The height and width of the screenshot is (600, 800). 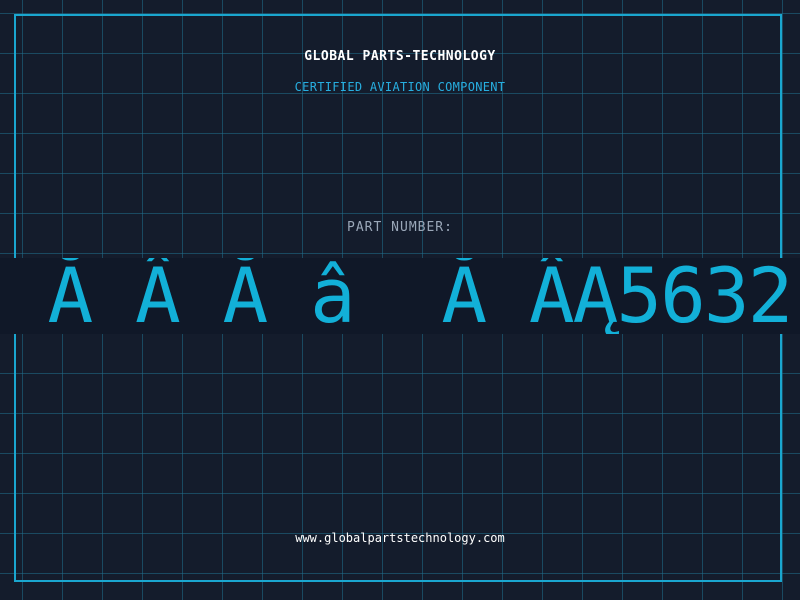 I want to click on part-number-band: Ĉ Ă Â Ă â Ă ÂĄ5632, so click(x=400, y=296).